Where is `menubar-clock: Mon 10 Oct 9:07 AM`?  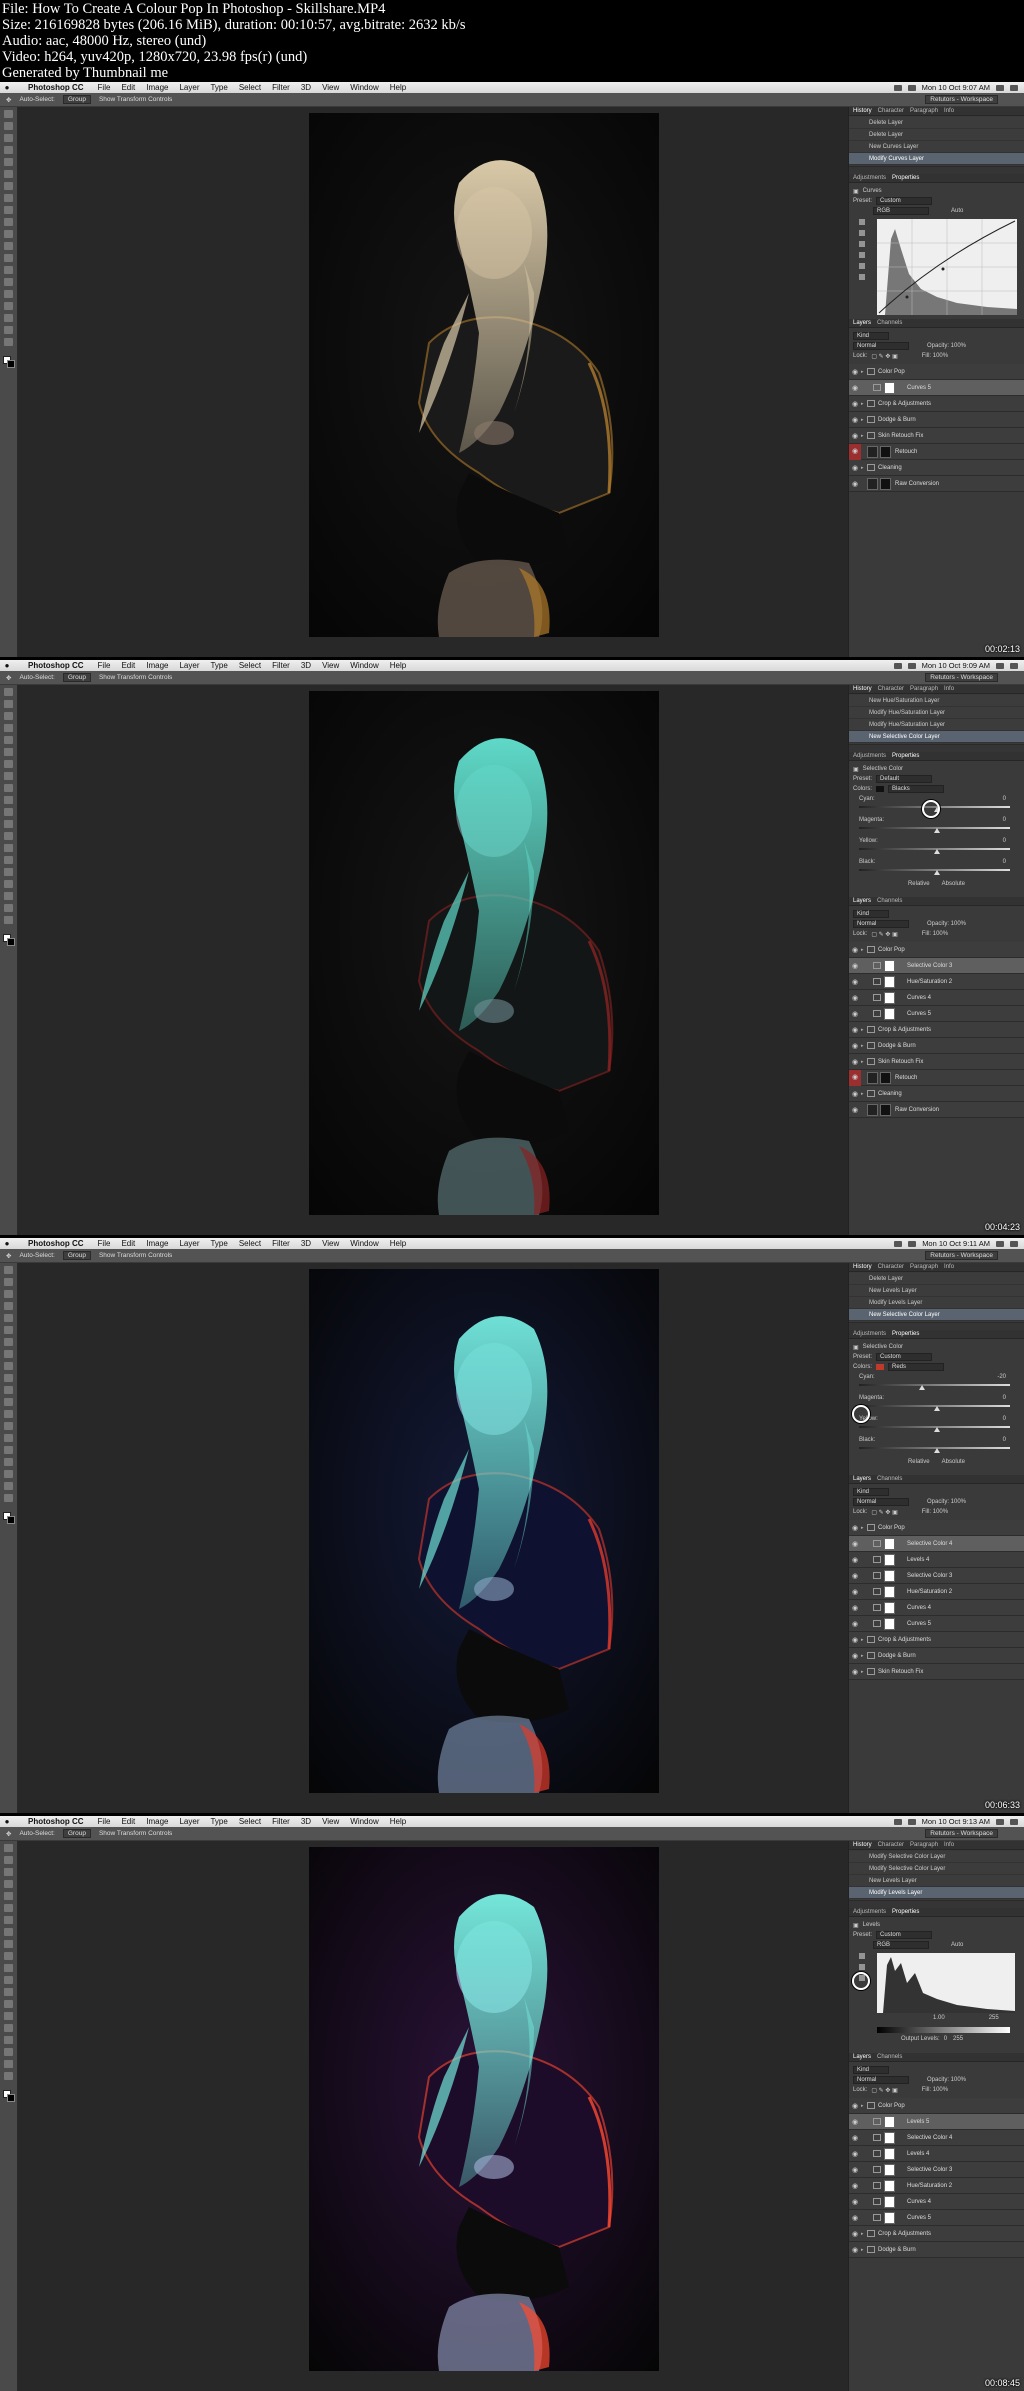
menubar-clock: Mon 10 Oct 9:07 AM is located at coordinates (956, 87).